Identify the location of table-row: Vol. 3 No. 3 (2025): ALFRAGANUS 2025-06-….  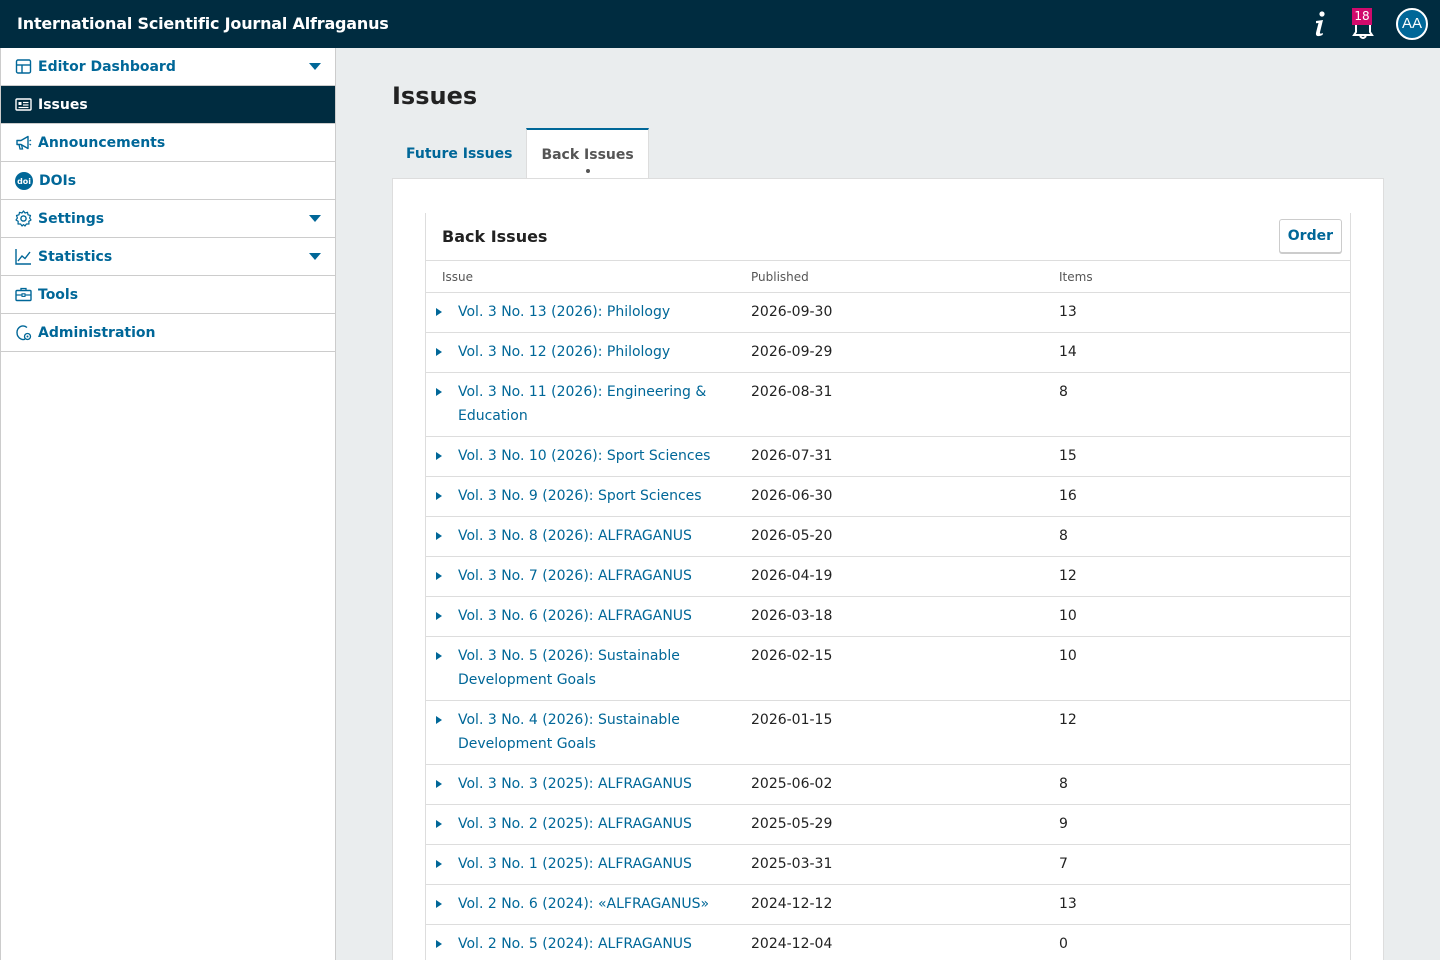
(888, 785).